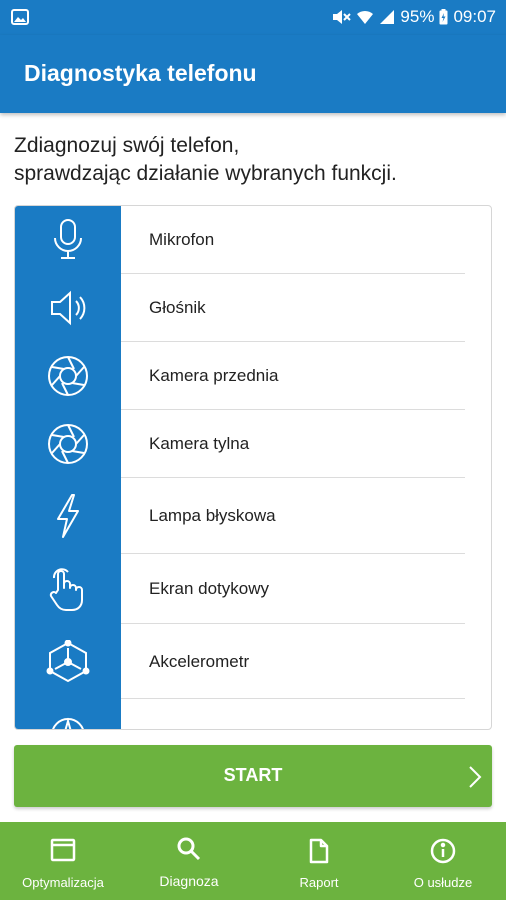  What do you see at coordinates (253, 861) in the screenshot?
I see `bottom-navigation: Optymalizacja Diagnoza Raport O usłudze` at bounding box center [253, 861].